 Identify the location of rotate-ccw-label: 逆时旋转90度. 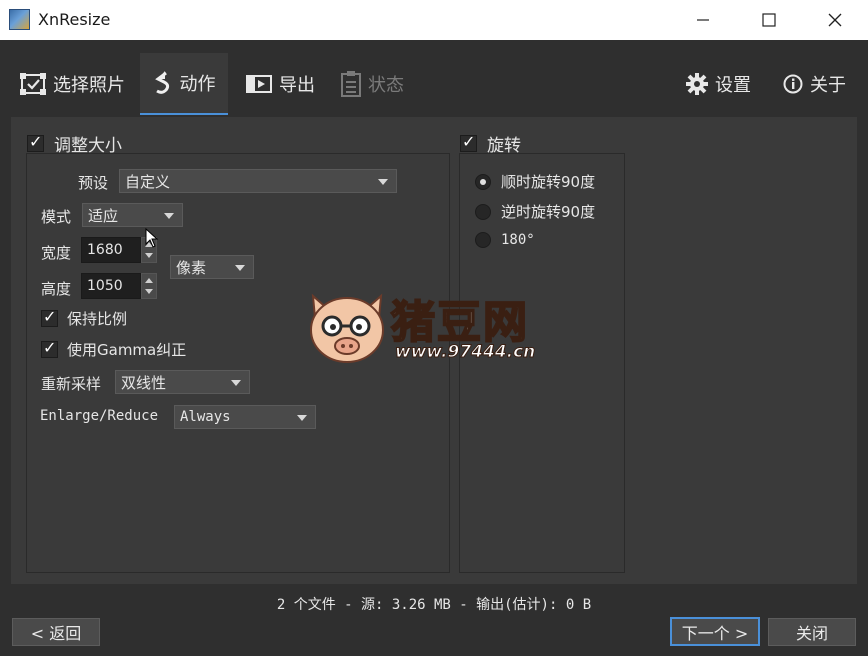
(548, 212).